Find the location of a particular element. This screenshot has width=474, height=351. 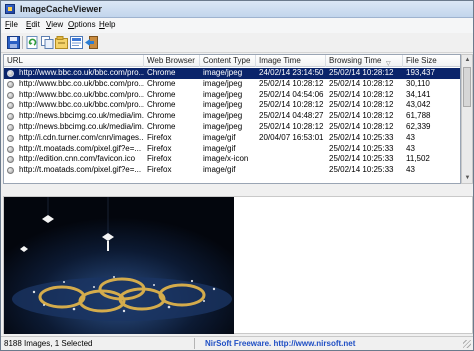

status-item-count: 8188 Images, 1 Selected is located at coordinates (48, 343).